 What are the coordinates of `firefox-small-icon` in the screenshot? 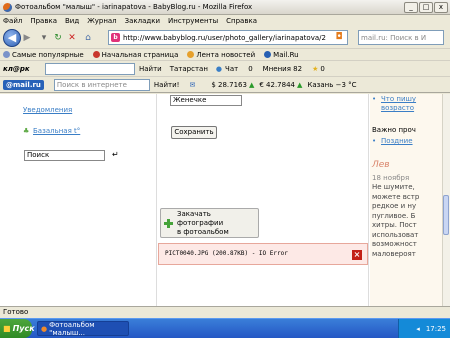 It's located at (96, 54).